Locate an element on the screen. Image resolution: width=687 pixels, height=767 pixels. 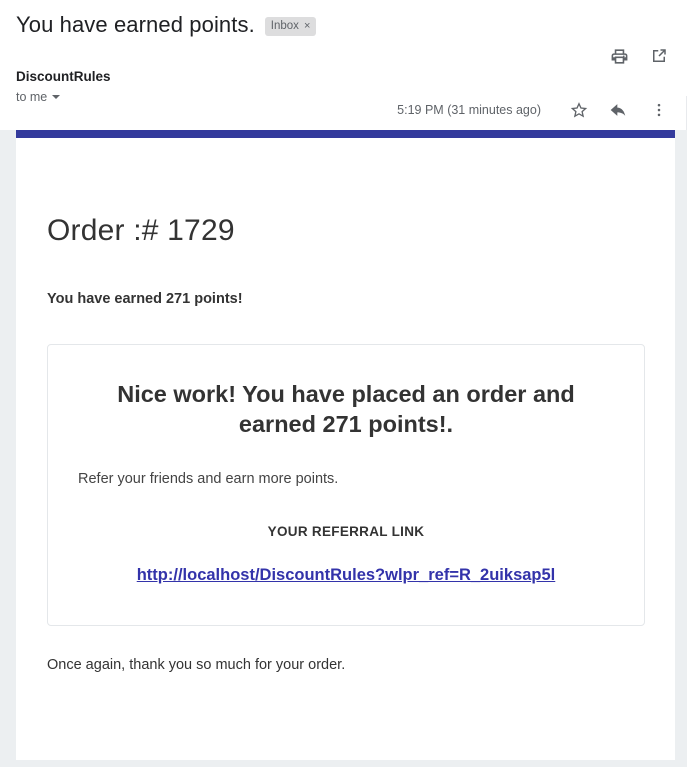
chevron-down-icon is located at coordinates (56, 97).